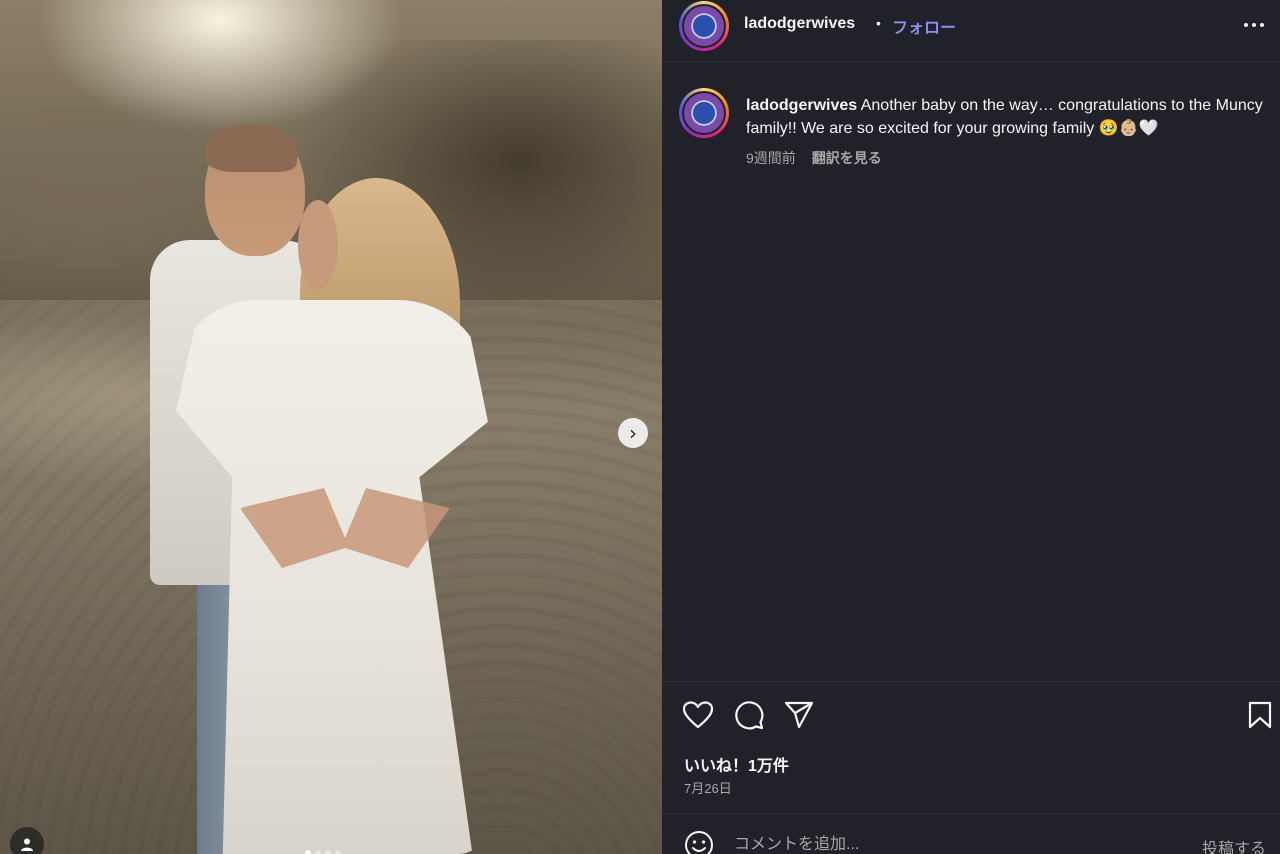  Describe the element at coordinates (924, 26) in the screenshot. I see `follow-button: フォロー` at that location.